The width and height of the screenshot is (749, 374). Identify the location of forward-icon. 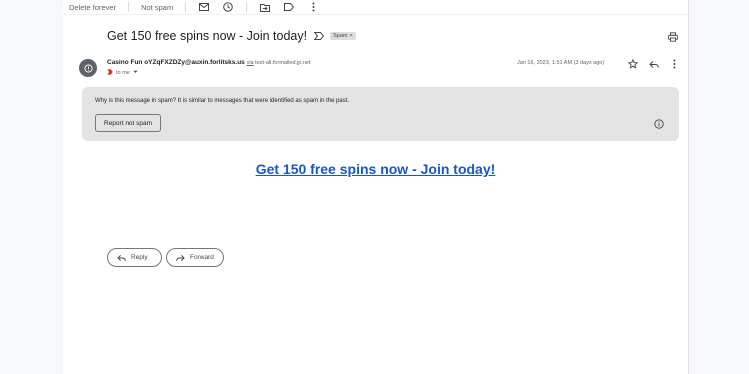
(180, 257).